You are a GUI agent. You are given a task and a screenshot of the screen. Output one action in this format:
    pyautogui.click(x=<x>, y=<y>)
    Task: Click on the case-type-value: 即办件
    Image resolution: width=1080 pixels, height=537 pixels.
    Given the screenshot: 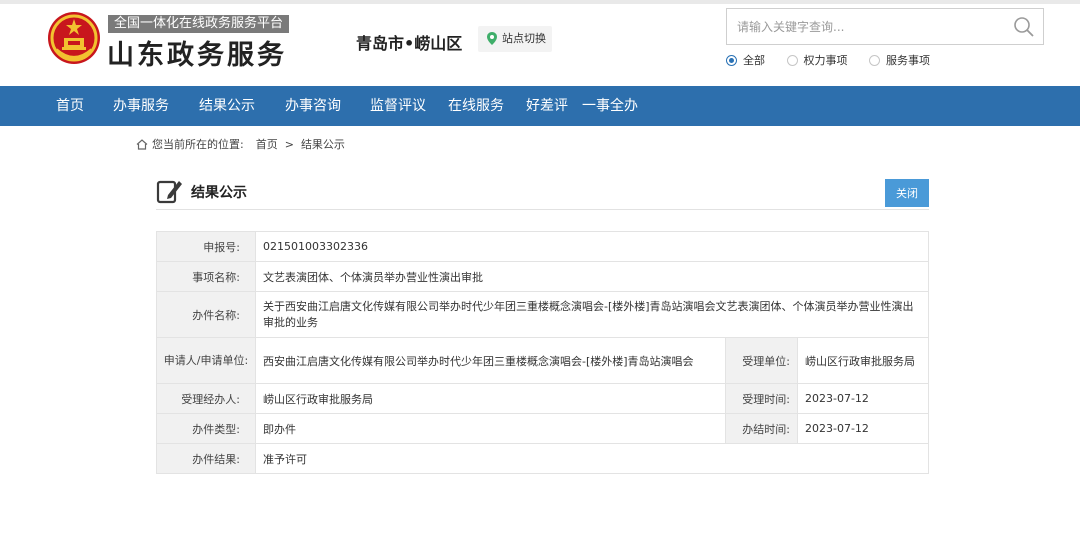 What is the action you would take?
    pyautogui.click(x=490, y=428)
    